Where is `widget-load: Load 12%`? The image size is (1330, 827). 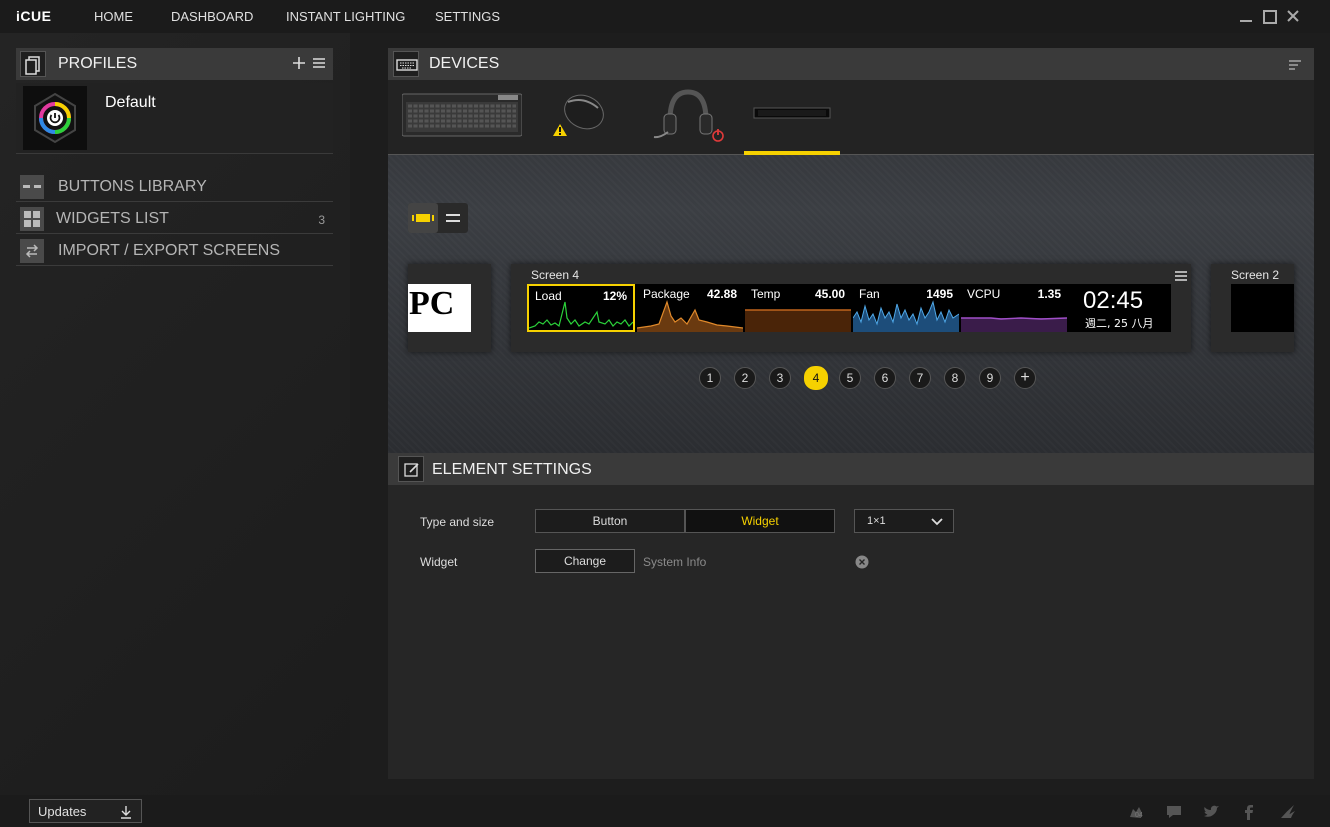 widget-load: Load 12% is located at coordinates (581, 308).